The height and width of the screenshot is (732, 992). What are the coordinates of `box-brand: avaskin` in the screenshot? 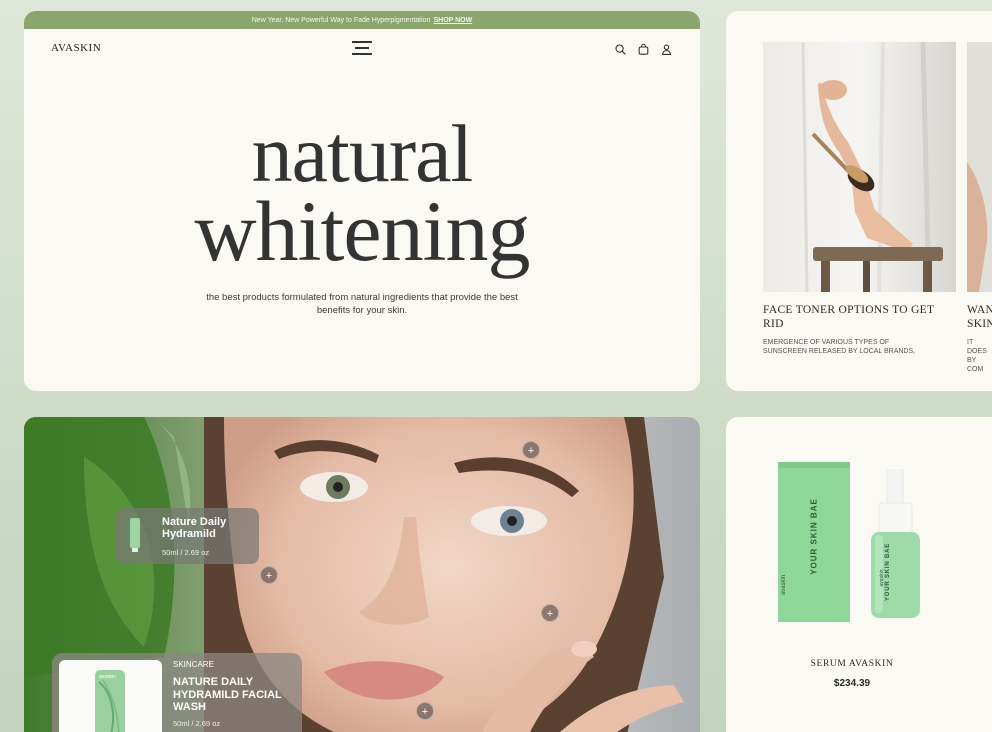 It's located at (784, 585).